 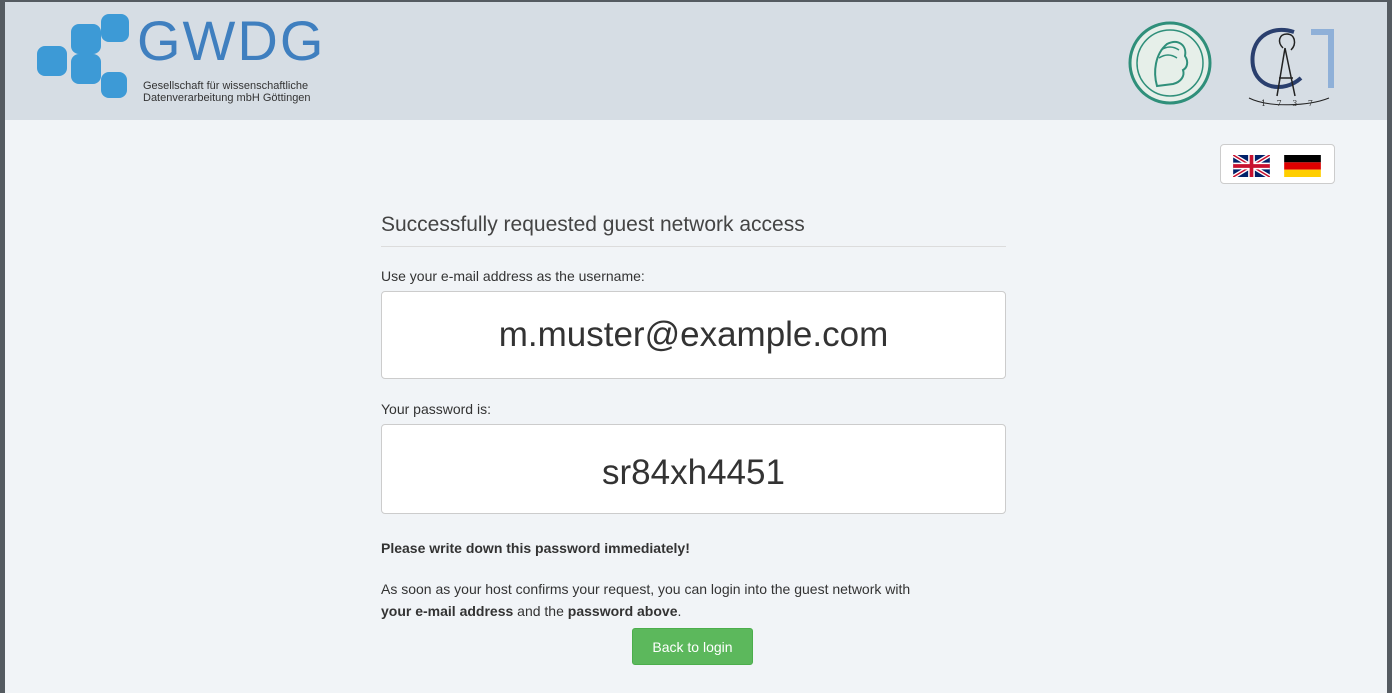 I want to click on logo-wordmark: GWDG, so click(x=231, y=40).